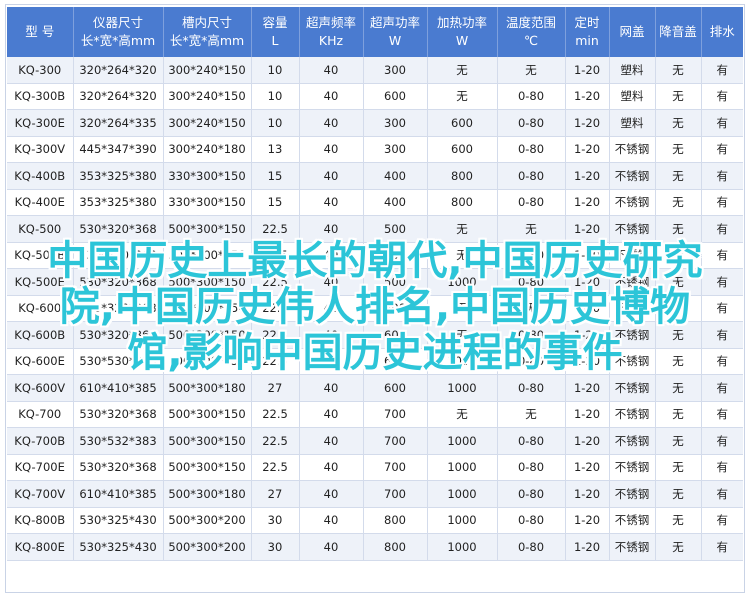 The image size is (750, 597). I want to click on table-cell: 530*530*383, so click(118, 361).